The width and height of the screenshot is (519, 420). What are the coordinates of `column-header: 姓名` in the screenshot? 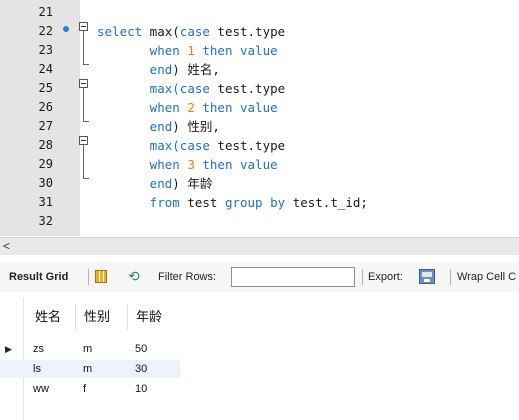 It's located at (44, 317).